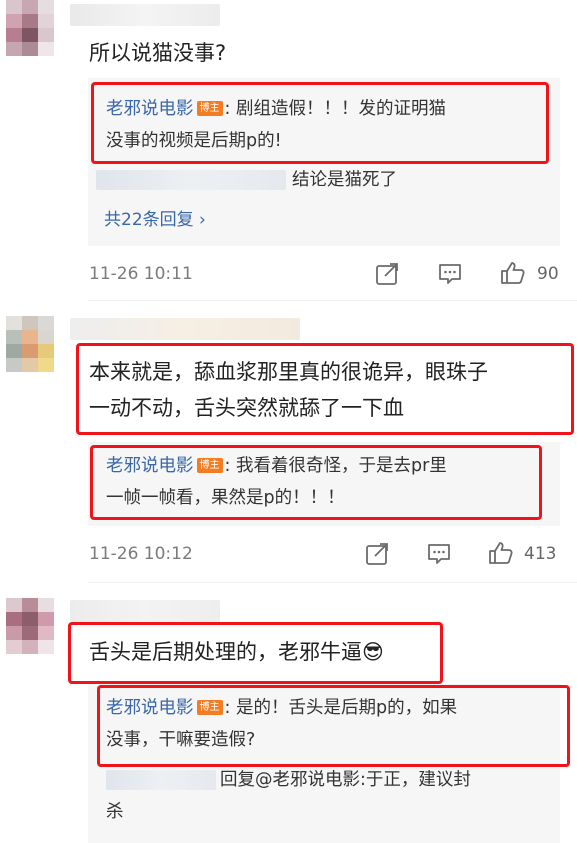 This screenshot has width=577, height=843. I want to click on author-reply-line-1: 老邪说电影 博主: 我看着很奇怪，于是去pr里, so click(276, 466).